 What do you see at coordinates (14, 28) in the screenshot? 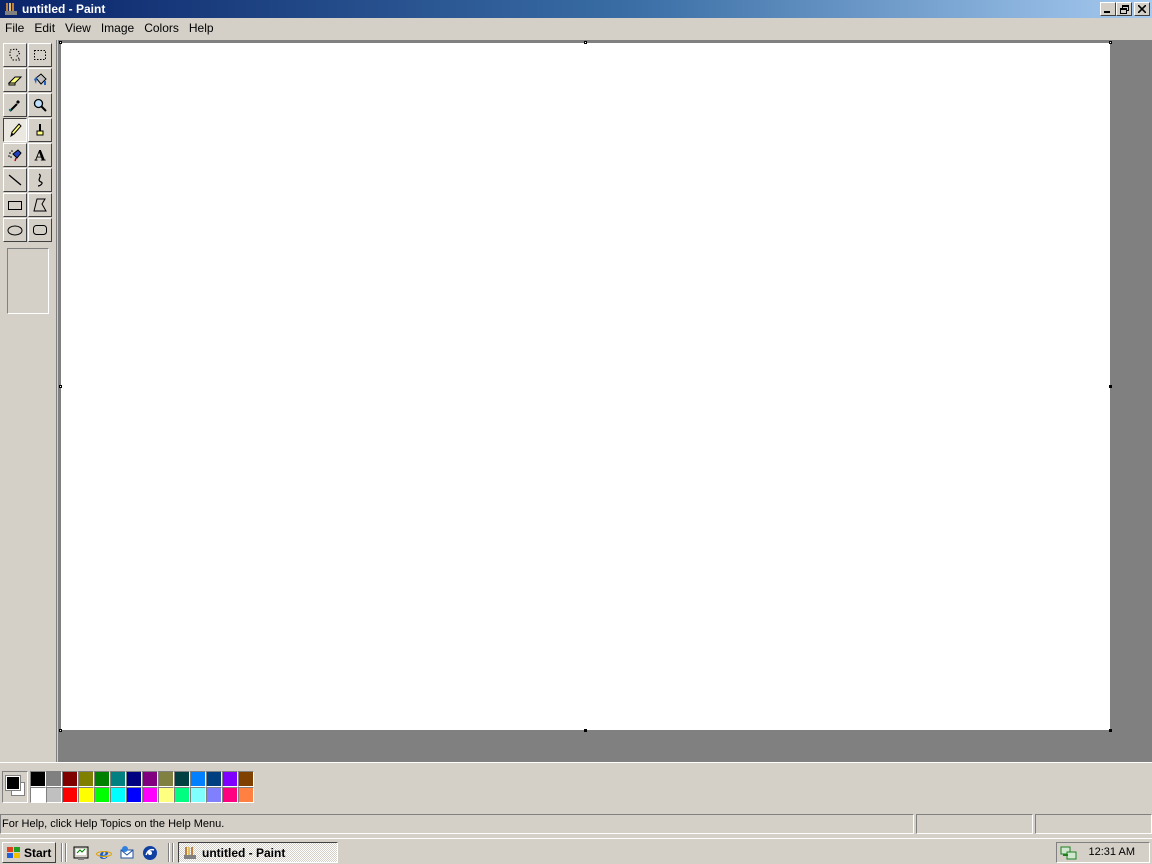
I see `menu-file: File` at bounding box center [14, 28].